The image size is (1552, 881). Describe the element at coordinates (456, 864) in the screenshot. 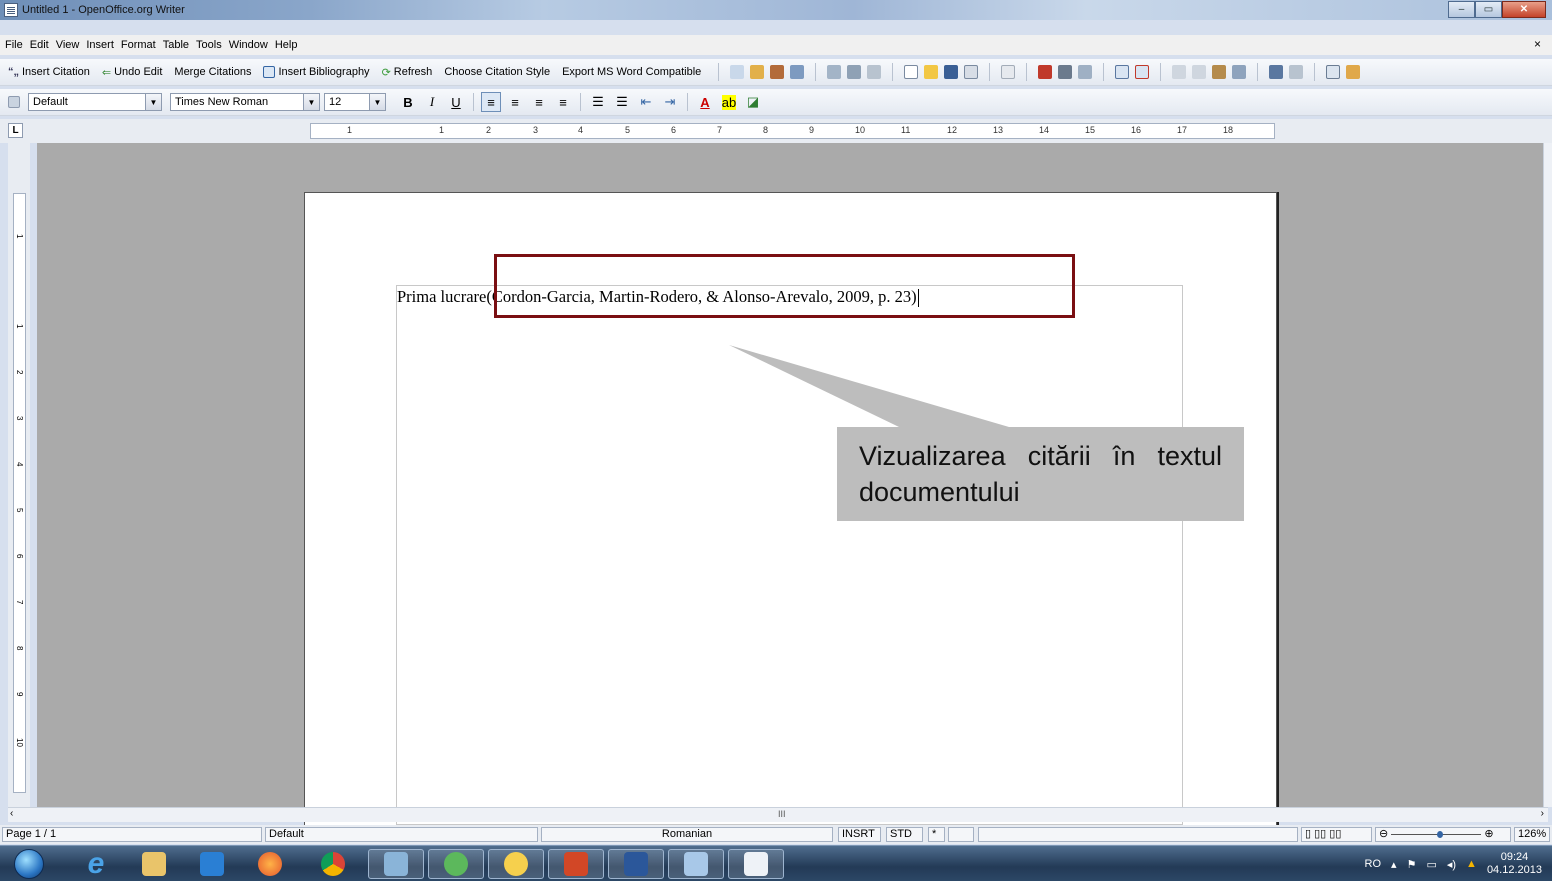

I see `taskbar-green-app` at that location.